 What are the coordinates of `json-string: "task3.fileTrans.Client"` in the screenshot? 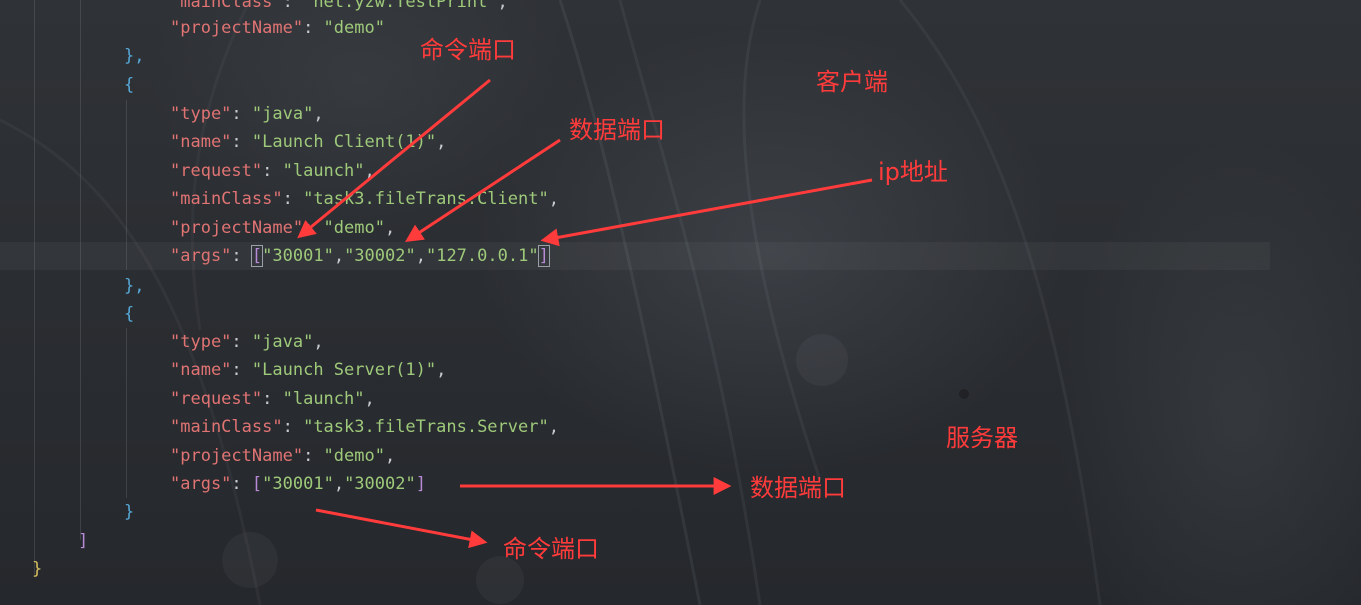 It's located at (426, 199).